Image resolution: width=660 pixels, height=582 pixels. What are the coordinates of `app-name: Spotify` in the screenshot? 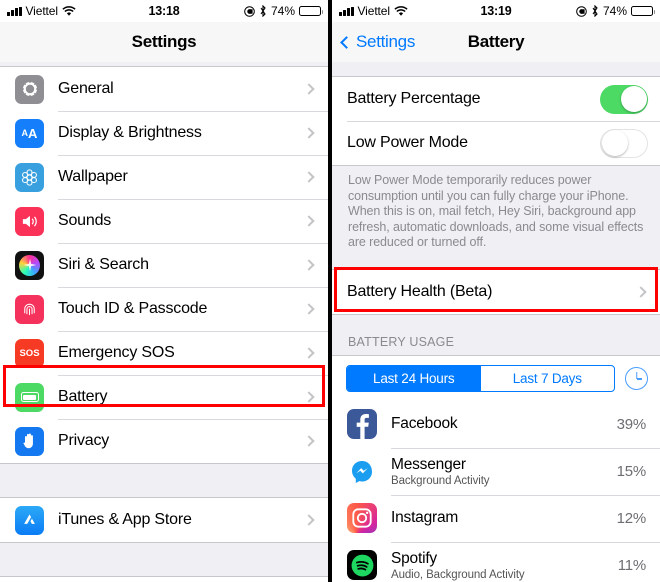 It's located at (414, 558).